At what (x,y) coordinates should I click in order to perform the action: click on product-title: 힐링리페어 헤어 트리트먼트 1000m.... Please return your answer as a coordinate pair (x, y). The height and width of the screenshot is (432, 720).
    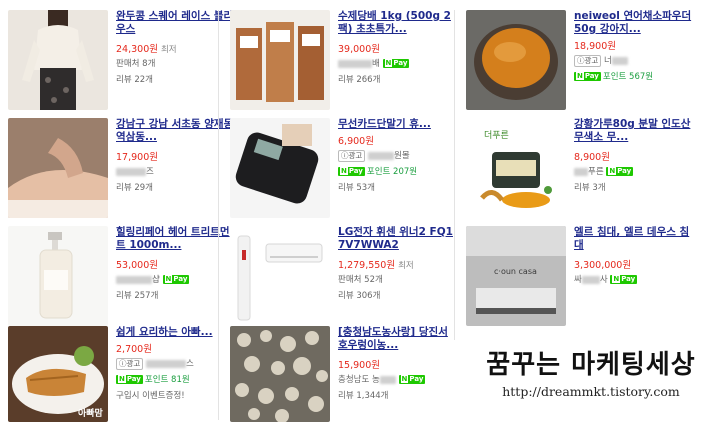
    Looking at the image, I should click on (175, 239).